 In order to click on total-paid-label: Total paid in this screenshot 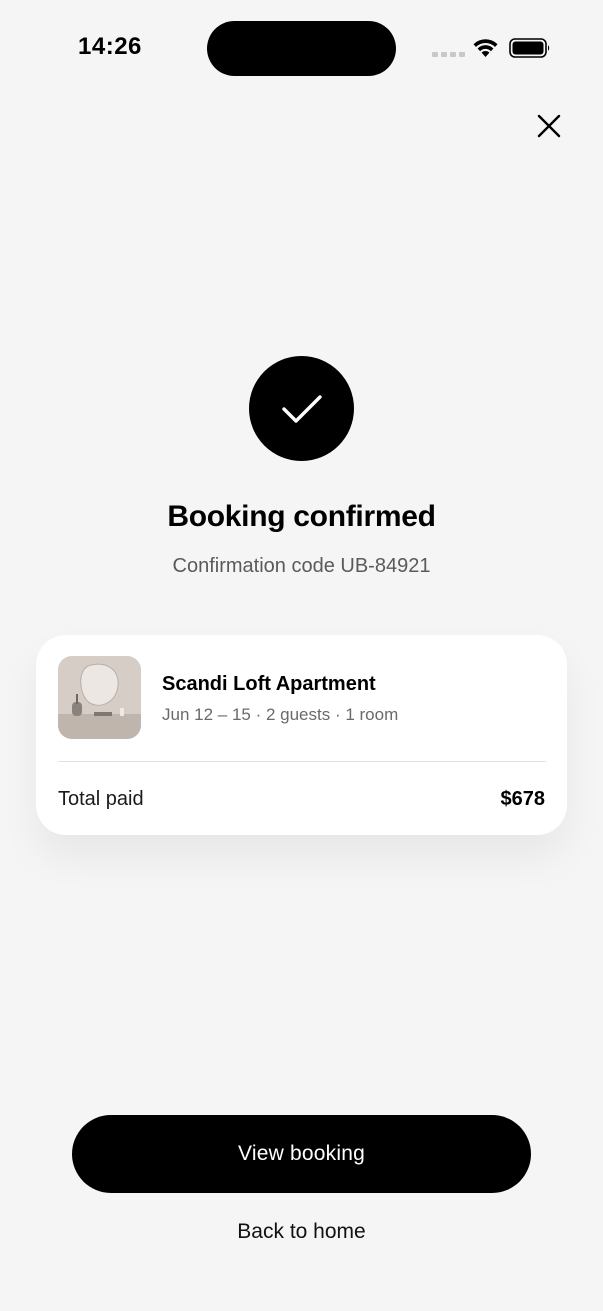, I will do `click(101, 799)`.